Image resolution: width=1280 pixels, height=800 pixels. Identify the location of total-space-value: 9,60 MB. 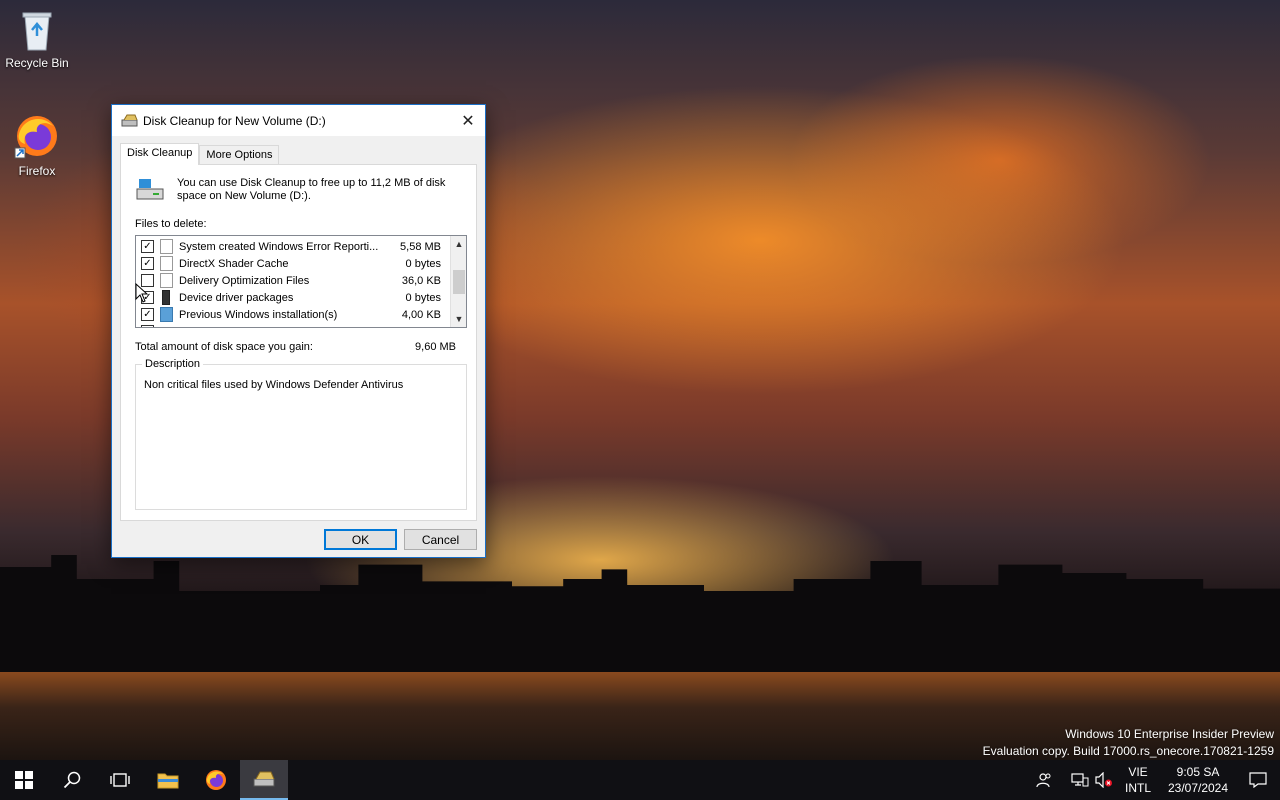
(435, 347).